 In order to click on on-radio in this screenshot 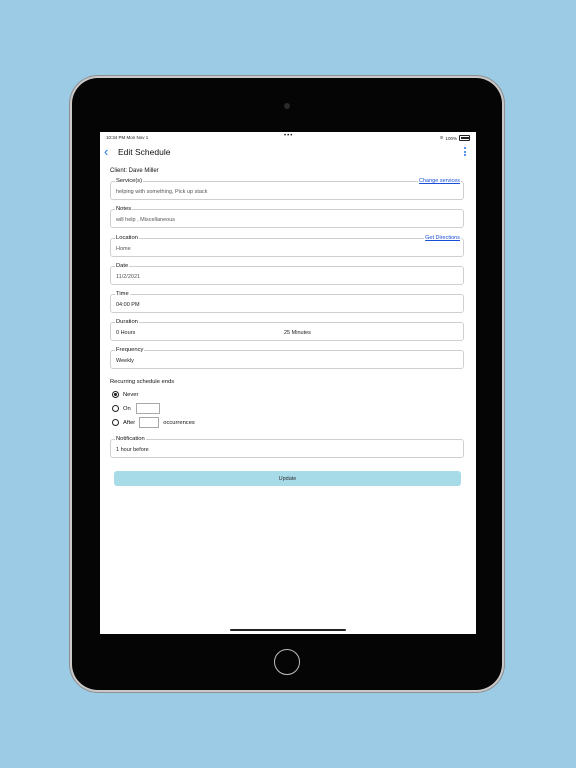, I will do `click(115, 408)`.